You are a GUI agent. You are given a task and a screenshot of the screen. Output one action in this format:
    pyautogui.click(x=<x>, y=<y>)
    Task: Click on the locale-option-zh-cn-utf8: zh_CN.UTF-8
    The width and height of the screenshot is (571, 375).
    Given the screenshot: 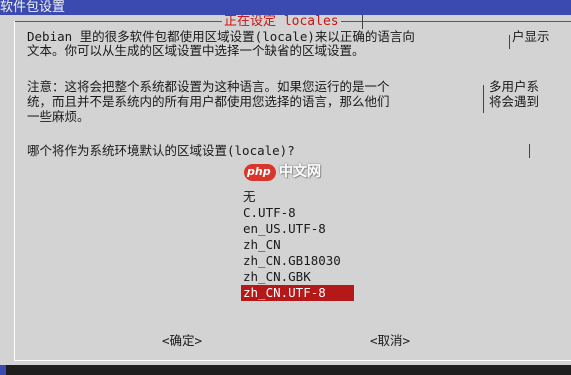 What is the action you would take?
    pyautogui.click(x=297, y=293)
    